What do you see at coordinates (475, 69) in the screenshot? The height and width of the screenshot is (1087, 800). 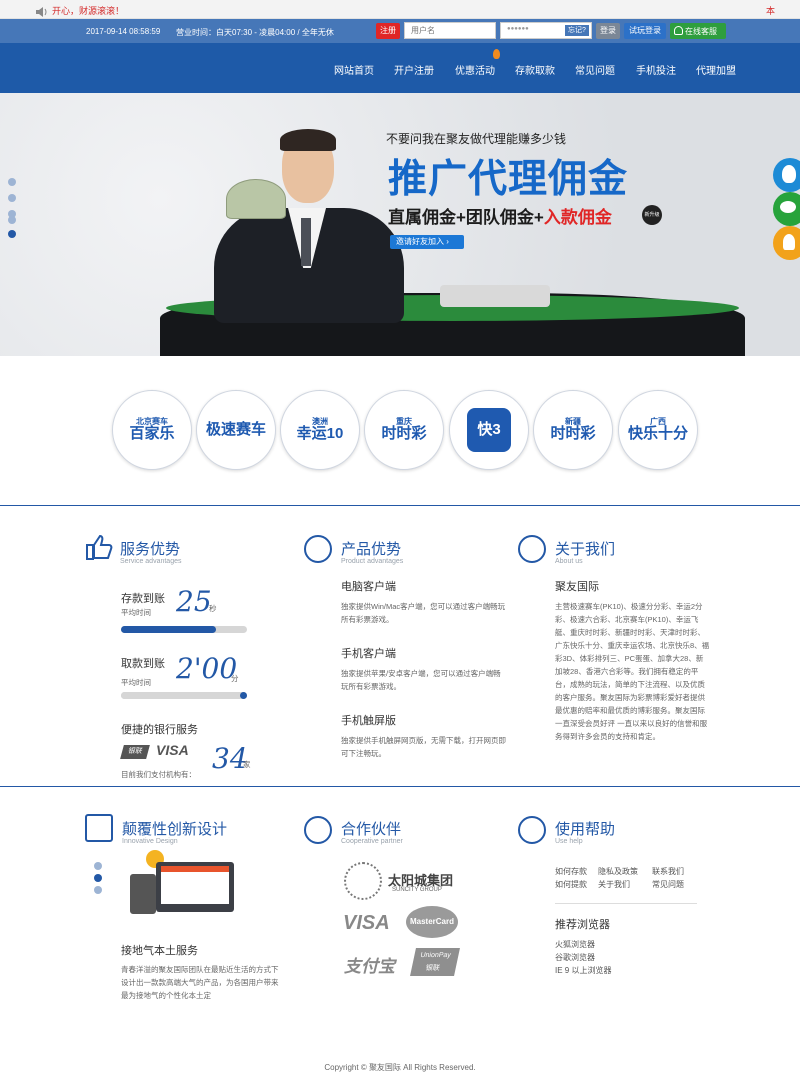 I see `nav-promotions: 优惠活动` at bounding box center [475, 69].